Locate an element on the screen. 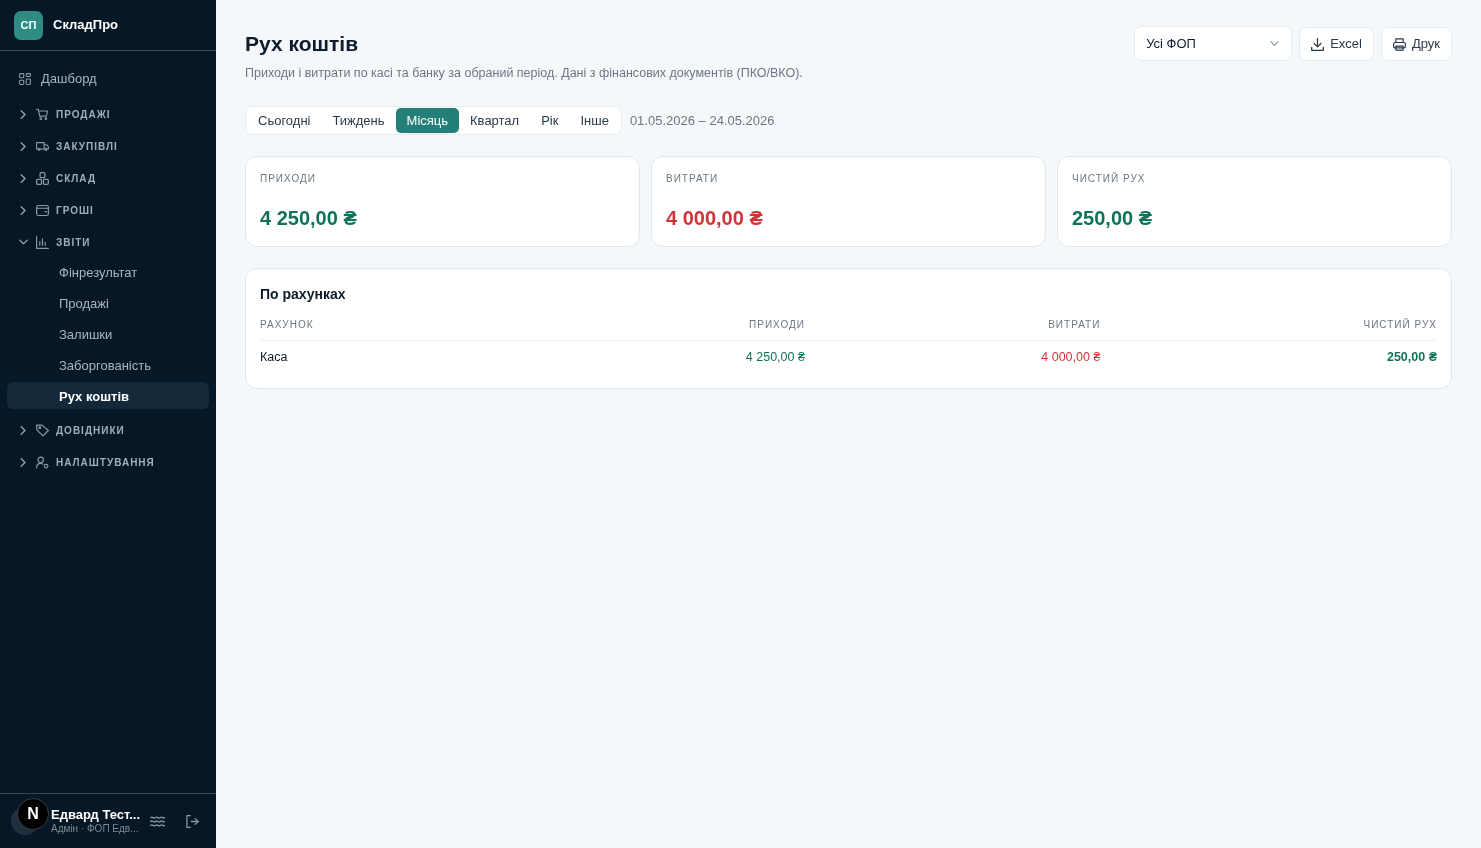 The height and width of the screenshot is (848, 1481). wave-lines-icon is located at coordinates (157, 821).